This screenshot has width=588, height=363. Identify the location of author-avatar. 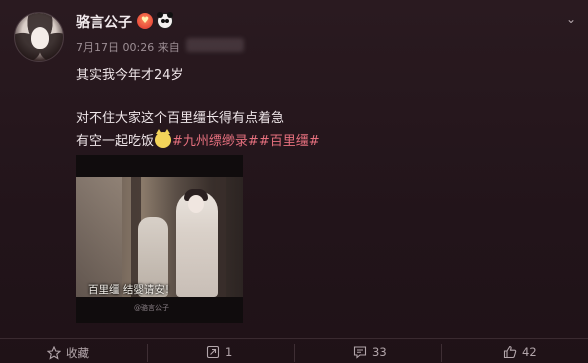
(39, 37).